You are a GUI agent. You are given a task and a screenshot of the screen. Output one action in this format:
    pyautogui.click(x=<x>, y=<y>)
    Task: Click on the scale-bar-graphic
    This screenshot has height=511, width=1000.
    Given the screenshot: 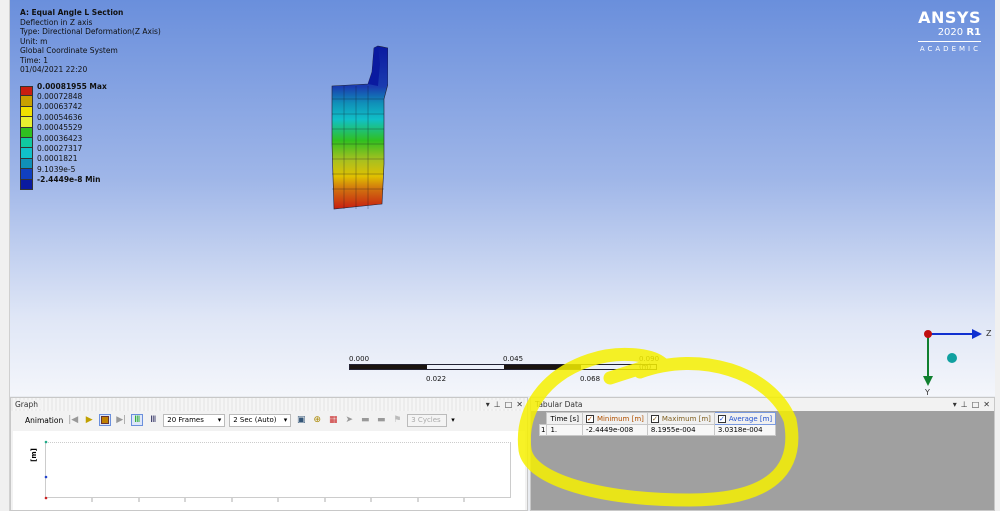 What is the action you would take?
    pyautogui.click(x=503, y=367)
    